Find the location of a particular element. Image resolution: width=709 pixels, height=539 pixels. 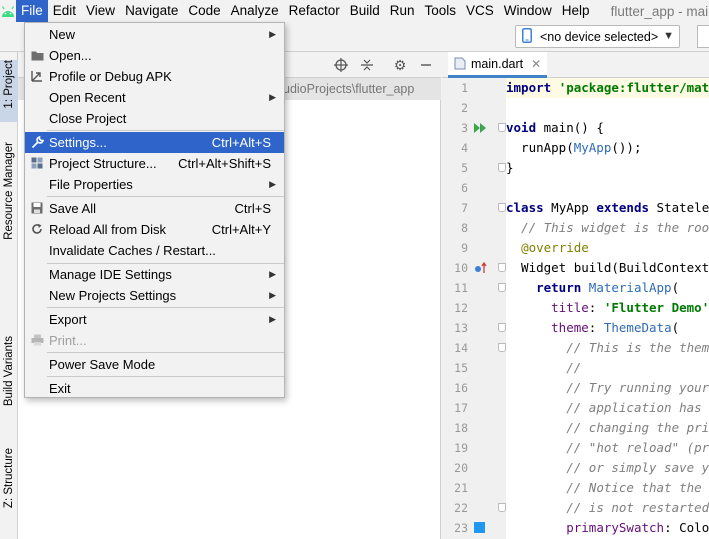

menu-help: Help is located at coordinates (576, 11).